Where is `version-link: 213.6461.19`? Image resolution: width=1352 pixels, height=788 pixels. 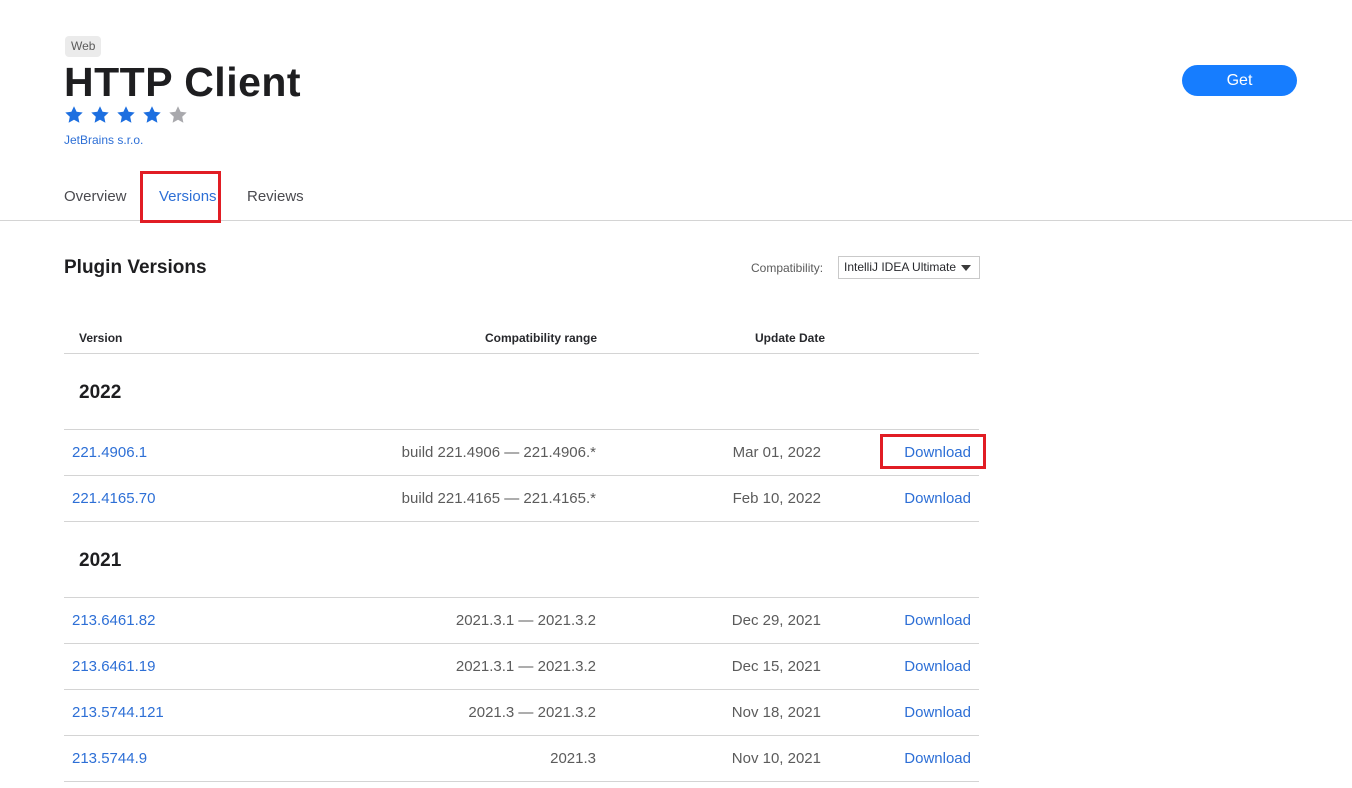 version-link: 213.6461.19 is located at coordinates (113, 666).